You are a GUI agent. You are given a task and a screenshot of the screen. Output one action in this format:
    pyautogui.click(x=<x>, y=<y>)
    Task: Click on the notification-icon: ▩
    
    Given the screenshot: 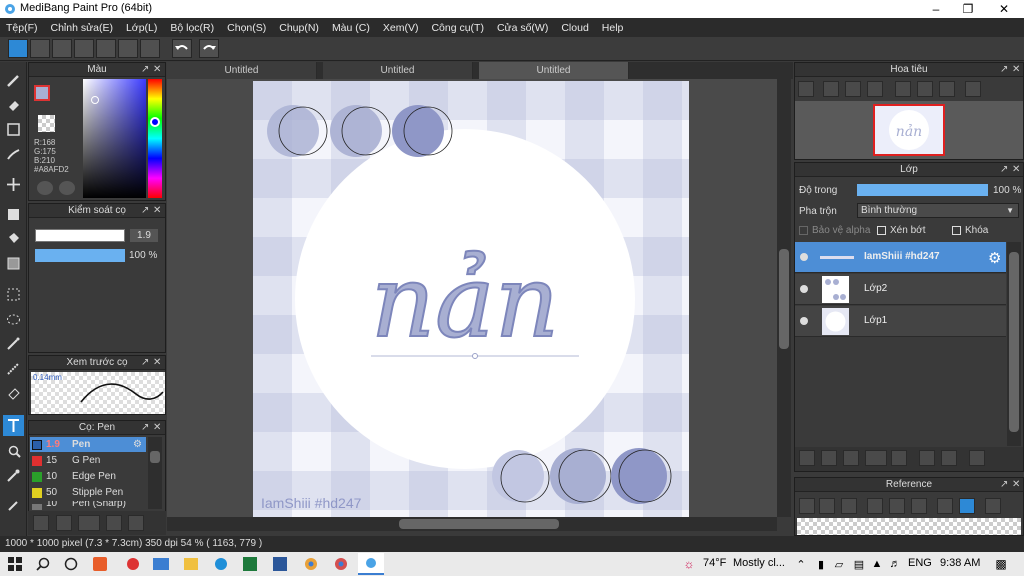 What is the action you would take?
    pyautogui.click(x=1001, y=564)
    